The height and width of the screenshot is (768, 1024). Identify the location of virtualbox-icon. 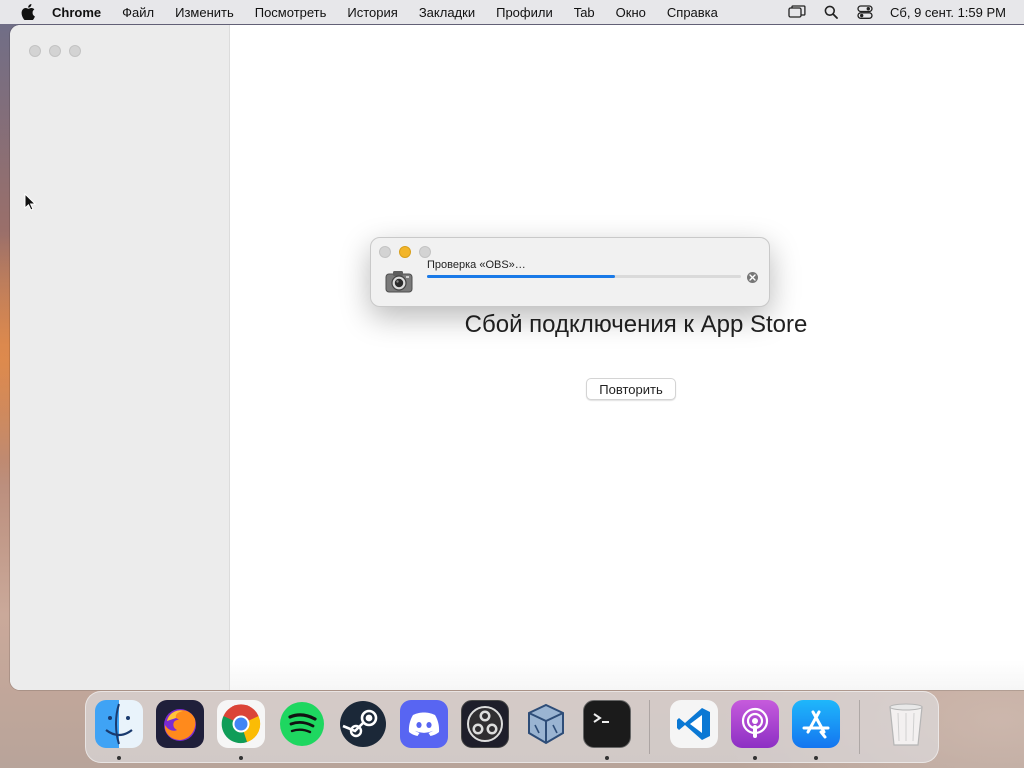
(546, 724).